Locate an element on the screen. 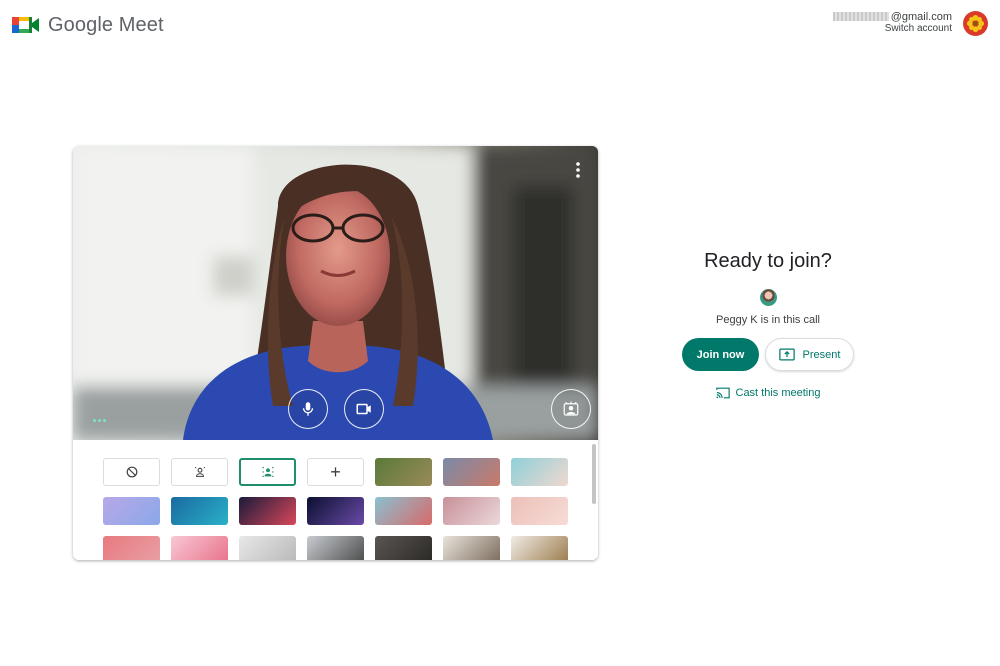  flower-avatar-icon is located at coordinates (975, 23).